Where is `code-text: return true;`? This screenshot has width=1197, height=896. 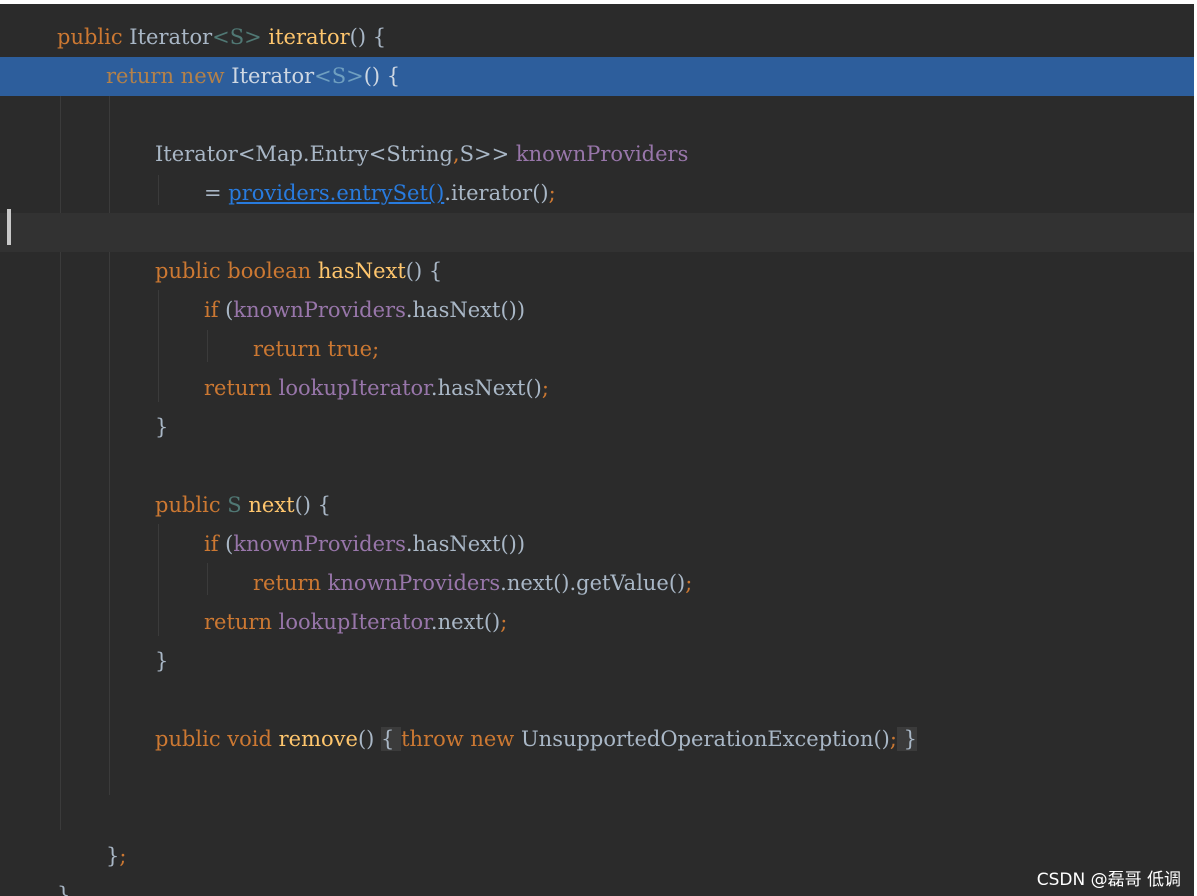 code-text: return true; is located at coordinates (316, 349).